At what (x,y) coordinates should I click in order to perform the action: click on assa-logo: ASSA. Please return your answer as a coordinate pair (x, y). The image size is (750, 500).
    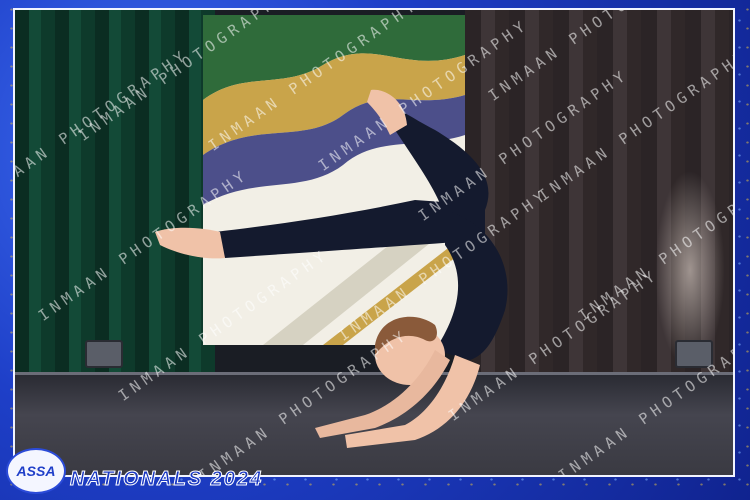
    Looking at the image, I should click on (36, 471).